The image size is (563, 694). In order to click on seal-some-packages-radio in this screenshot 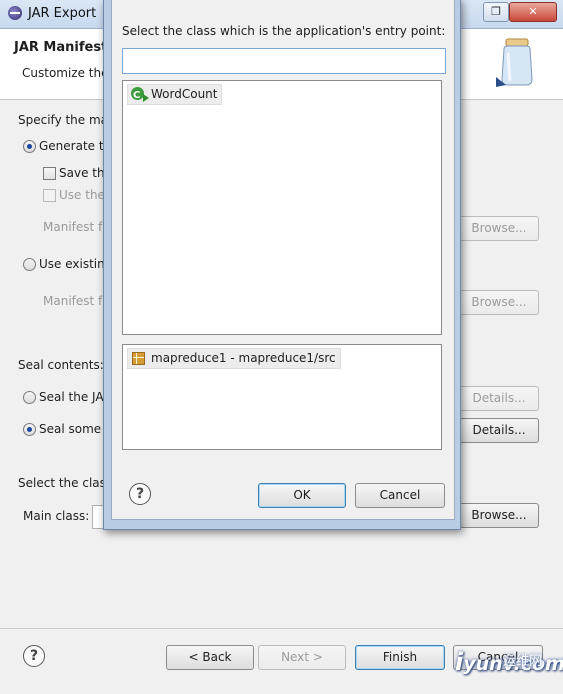, I will do `click(29, 429)`.